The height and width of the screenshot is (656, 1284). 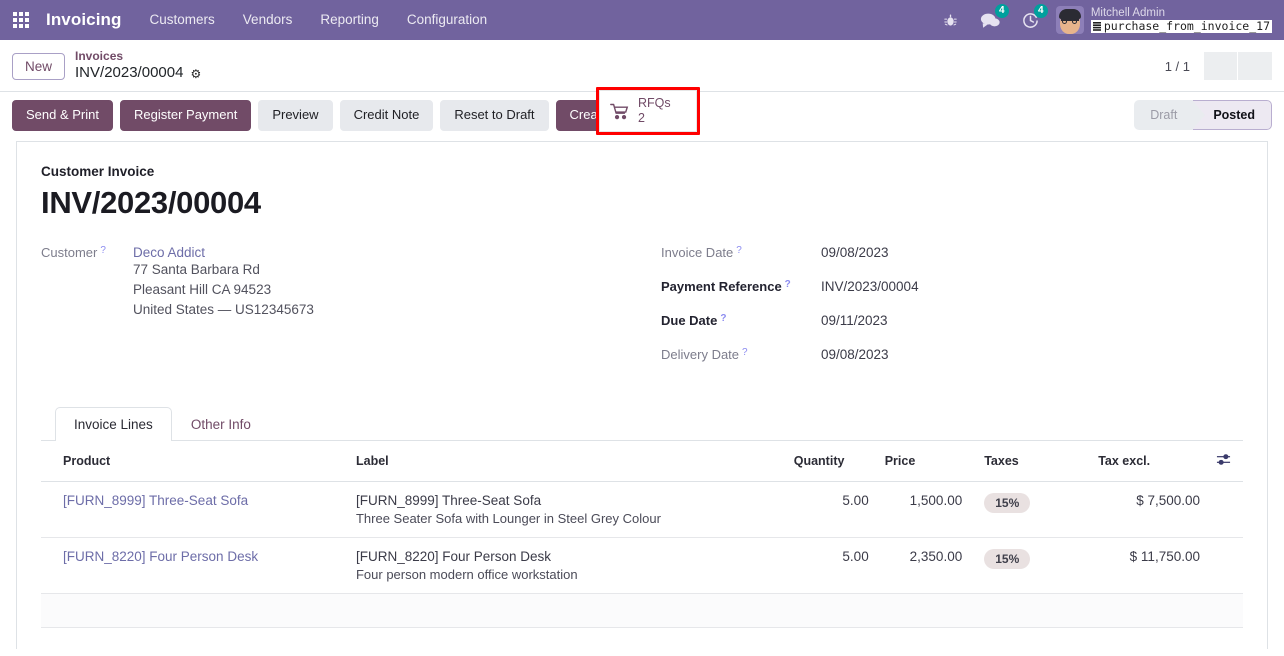 I want to click on register-payment-button: Register Payment, so click(x=186, y=115).